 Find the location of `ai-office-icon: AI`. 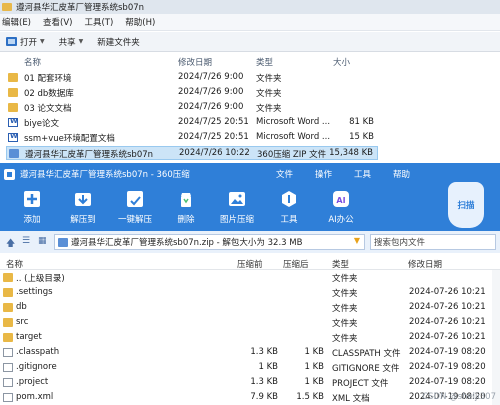

ai-office-icon: AI is located at coordinates (341, 199).